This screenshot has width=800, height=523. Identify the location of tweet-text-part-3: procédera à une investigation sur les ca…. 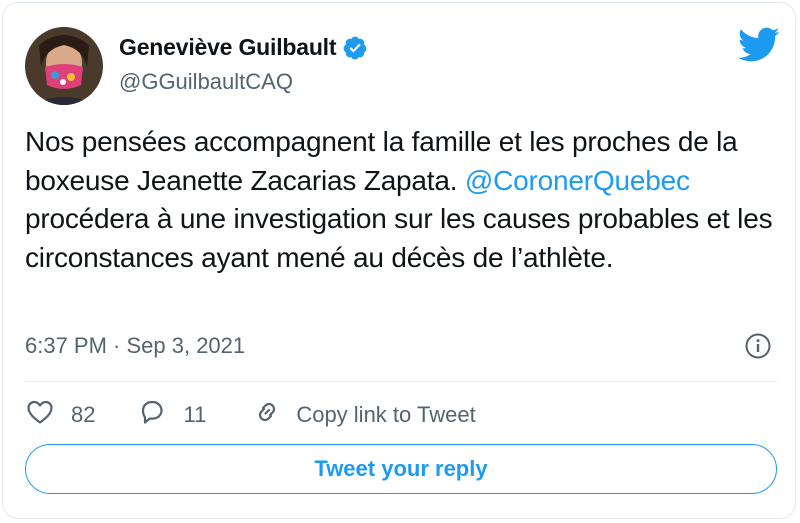
(399, 238).